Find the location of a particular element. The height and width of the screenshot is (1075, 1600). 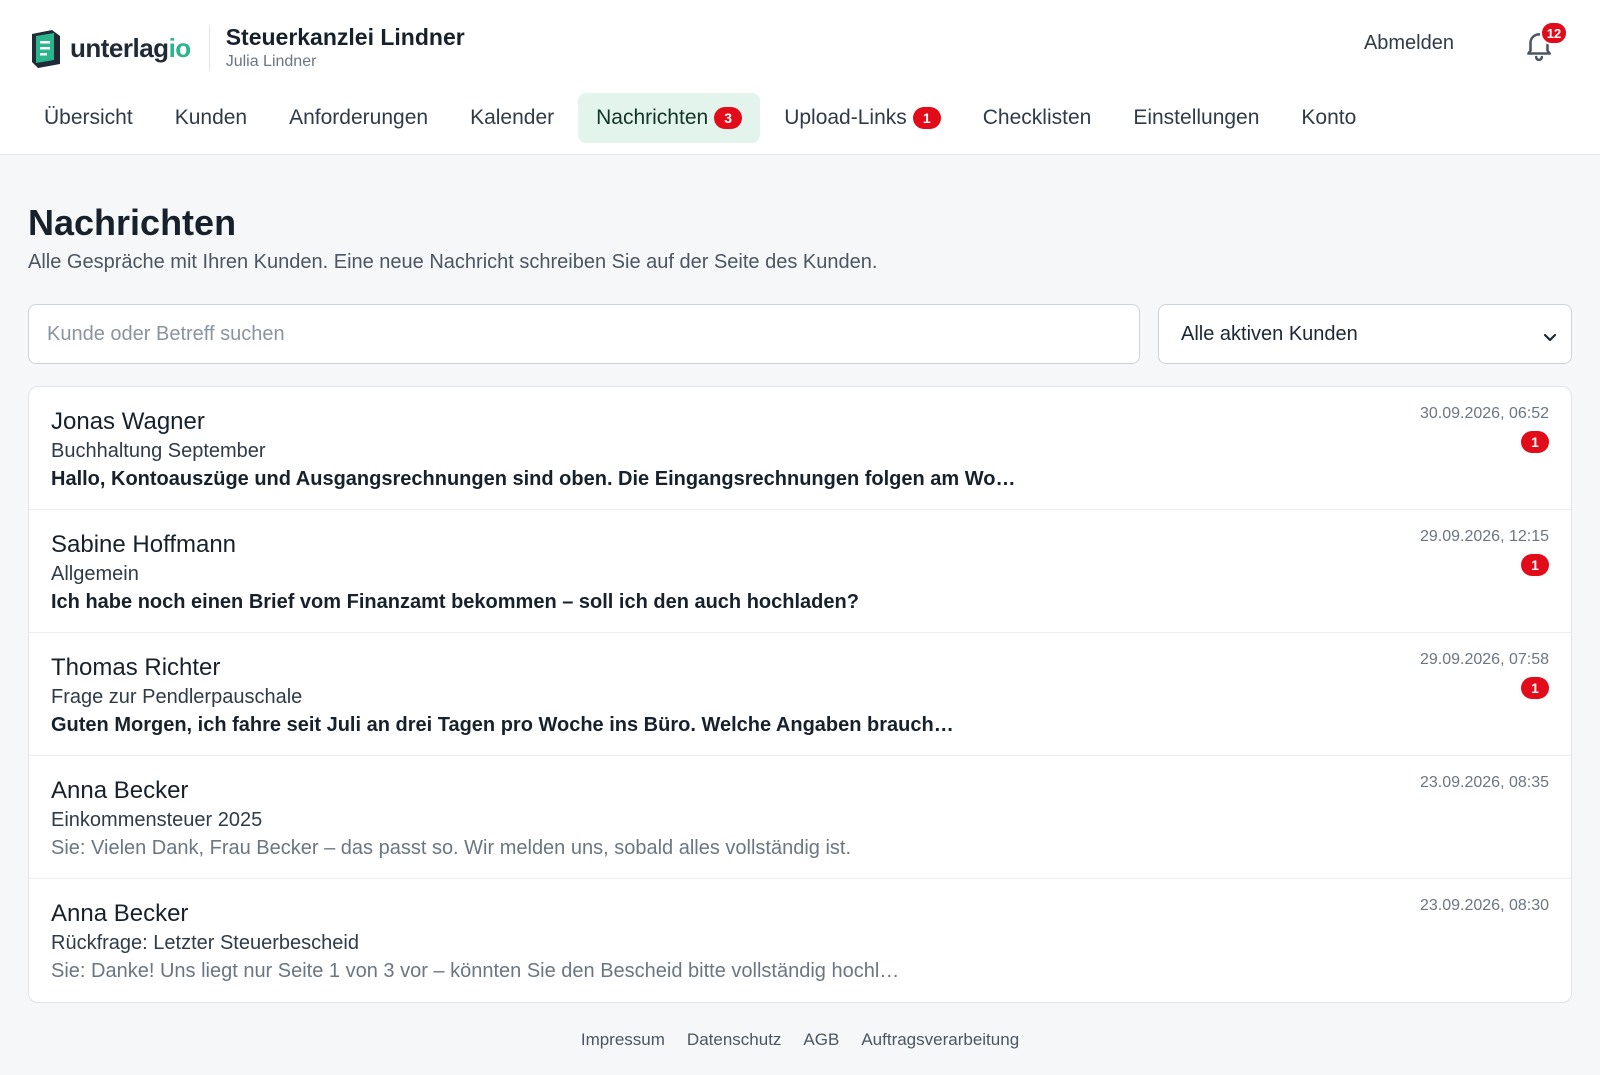

footer-link-datenschutz: Datenschutz is located at coordinates (734, 1040).